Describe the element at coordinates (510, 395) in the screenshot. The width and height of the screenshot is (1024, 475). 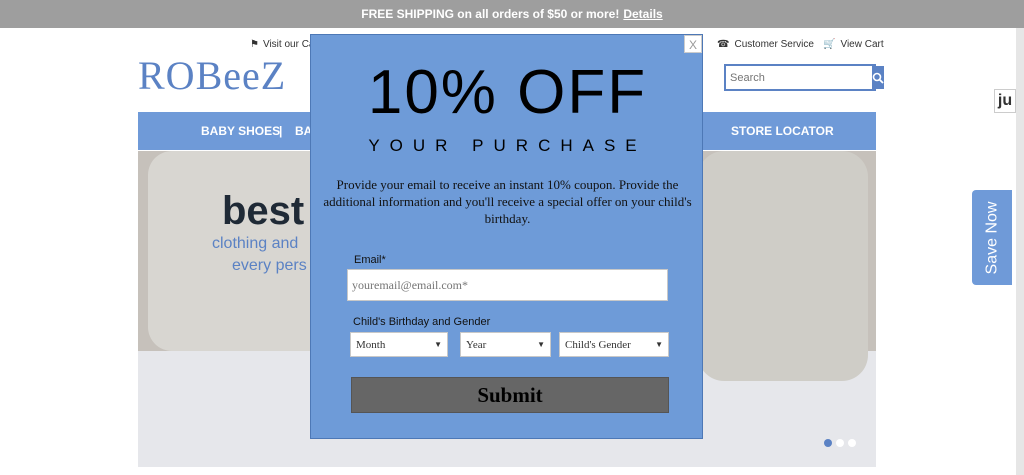
I see `submit-button: Submit` at that location.